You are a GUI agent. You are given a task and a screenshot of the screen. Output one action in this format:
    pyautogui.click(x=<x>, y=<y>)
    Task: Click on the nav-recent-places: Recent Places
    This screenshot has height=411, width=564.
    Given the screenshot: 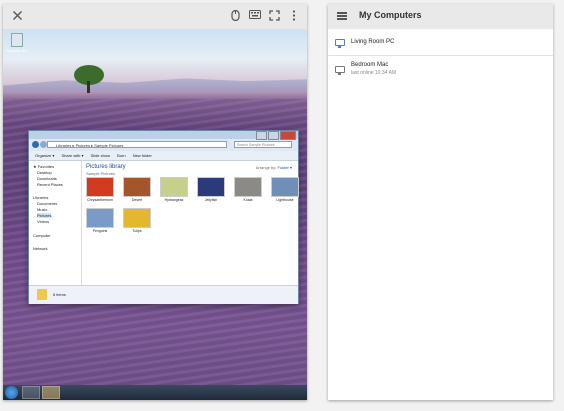 What is the action you would take?
    pyautogui.click(x=50, y=184)
    